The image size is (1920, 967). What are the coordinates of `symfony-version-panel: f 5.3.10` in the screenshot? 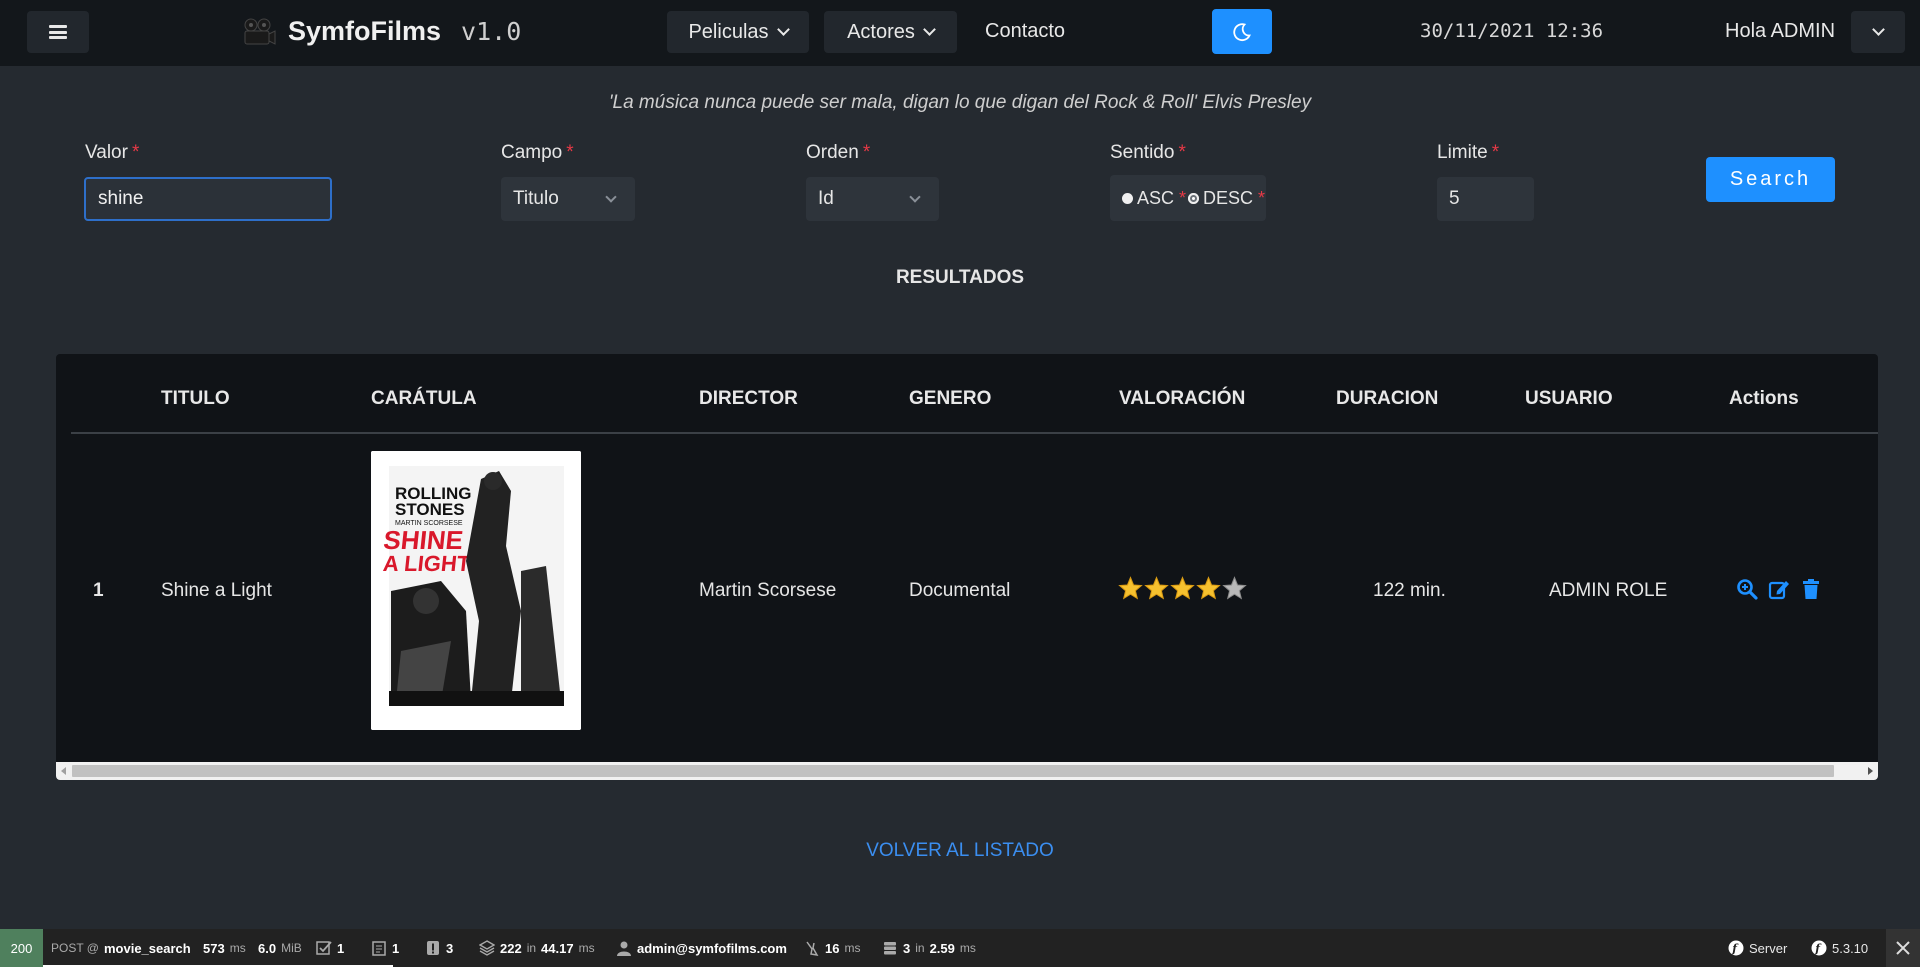 It's located at (1839, 948).